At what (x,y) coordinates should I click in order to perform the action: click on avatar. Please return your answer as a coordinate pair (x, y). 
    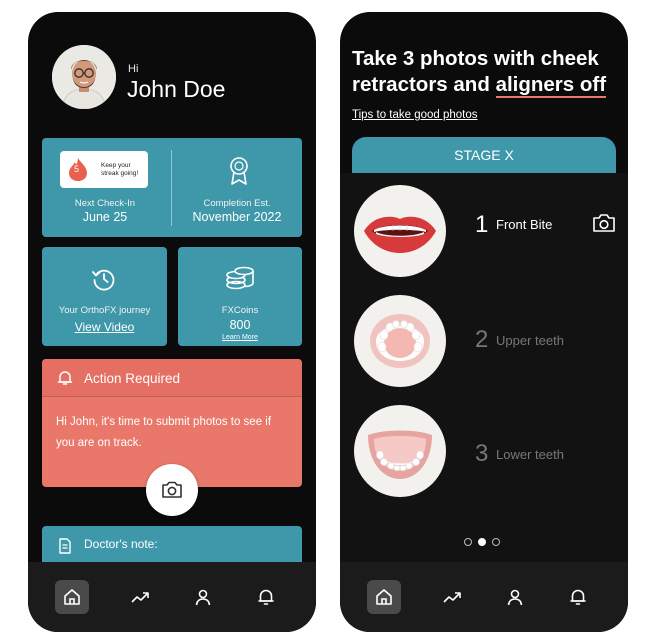
    Looking at the image, I should click on (84, 77).